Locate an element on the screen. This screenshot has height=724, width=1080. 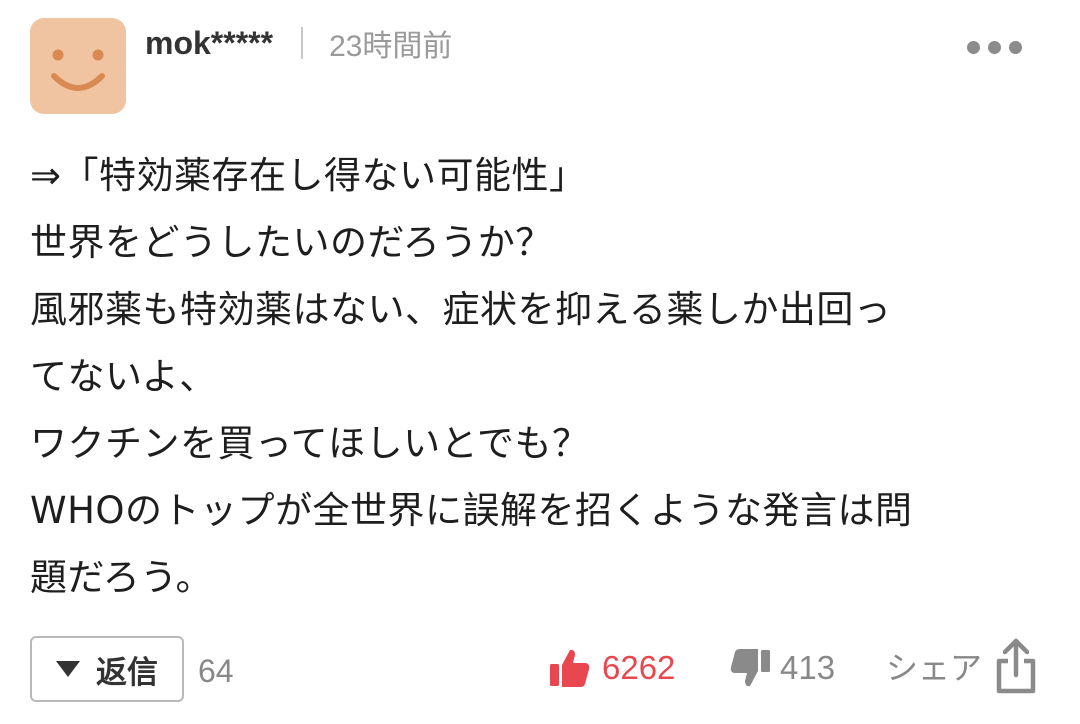
like-count: 6262 is located at coordinates (639, 667).